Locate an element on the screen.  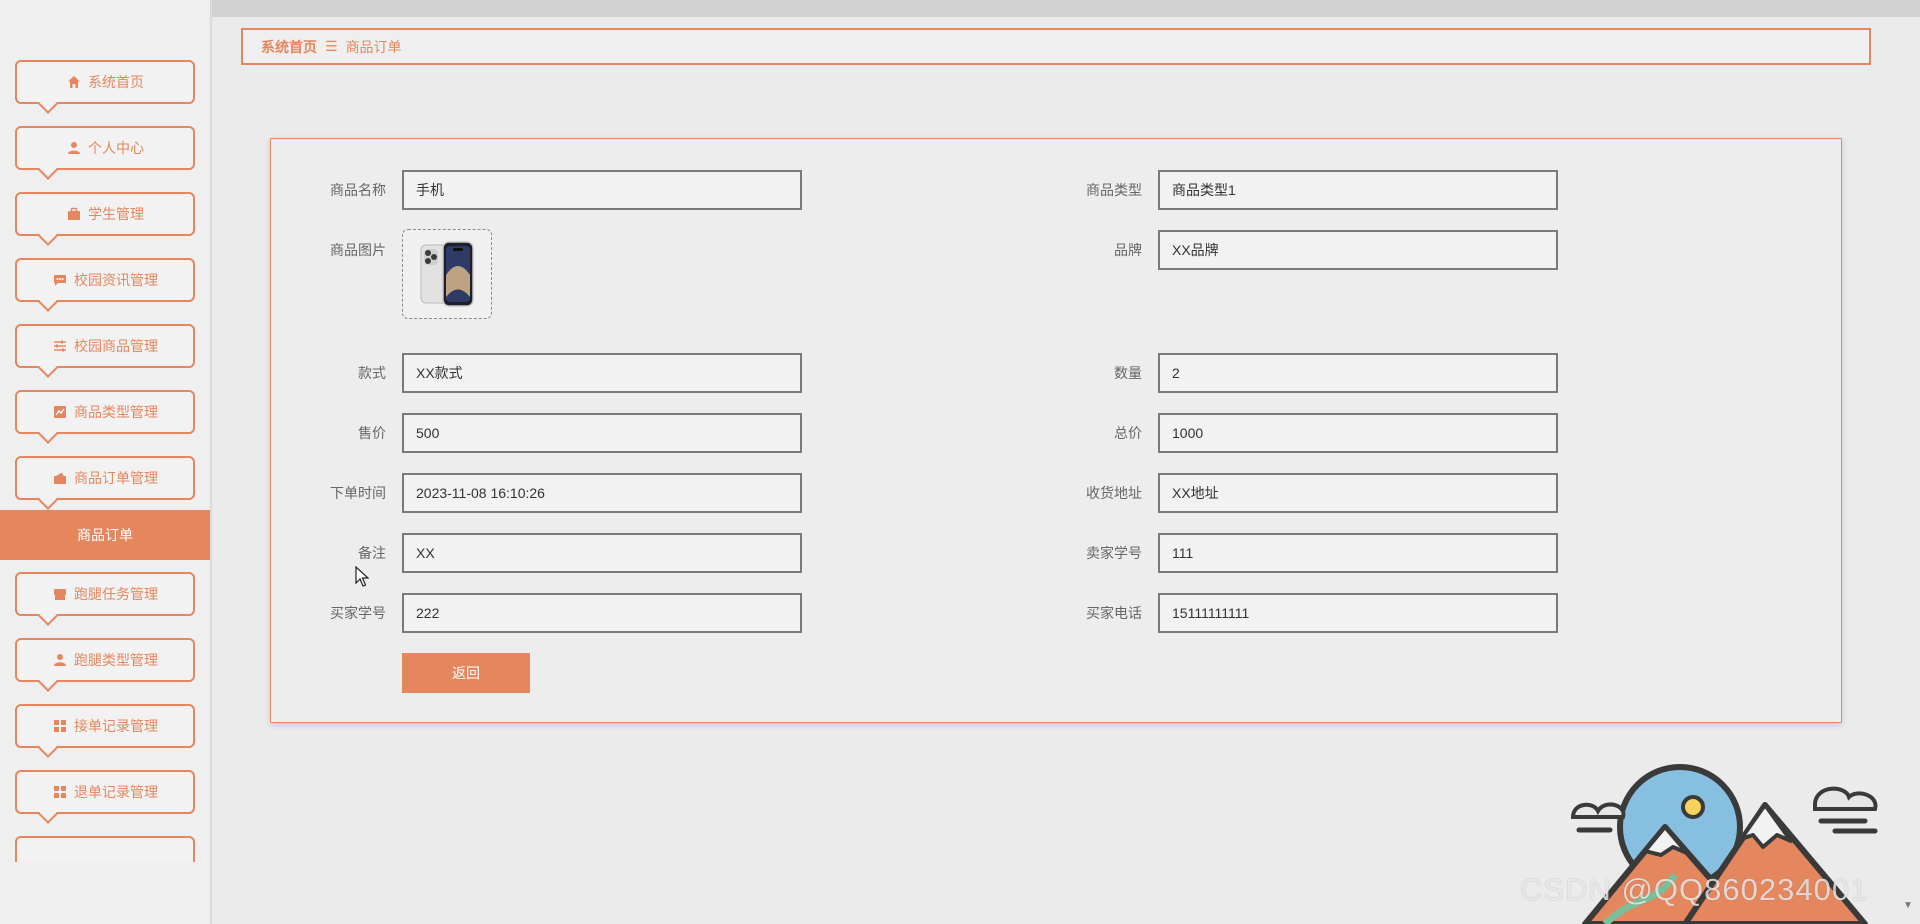
menu-item-label: 校园商品管理 is located at coordinates (116, 346).